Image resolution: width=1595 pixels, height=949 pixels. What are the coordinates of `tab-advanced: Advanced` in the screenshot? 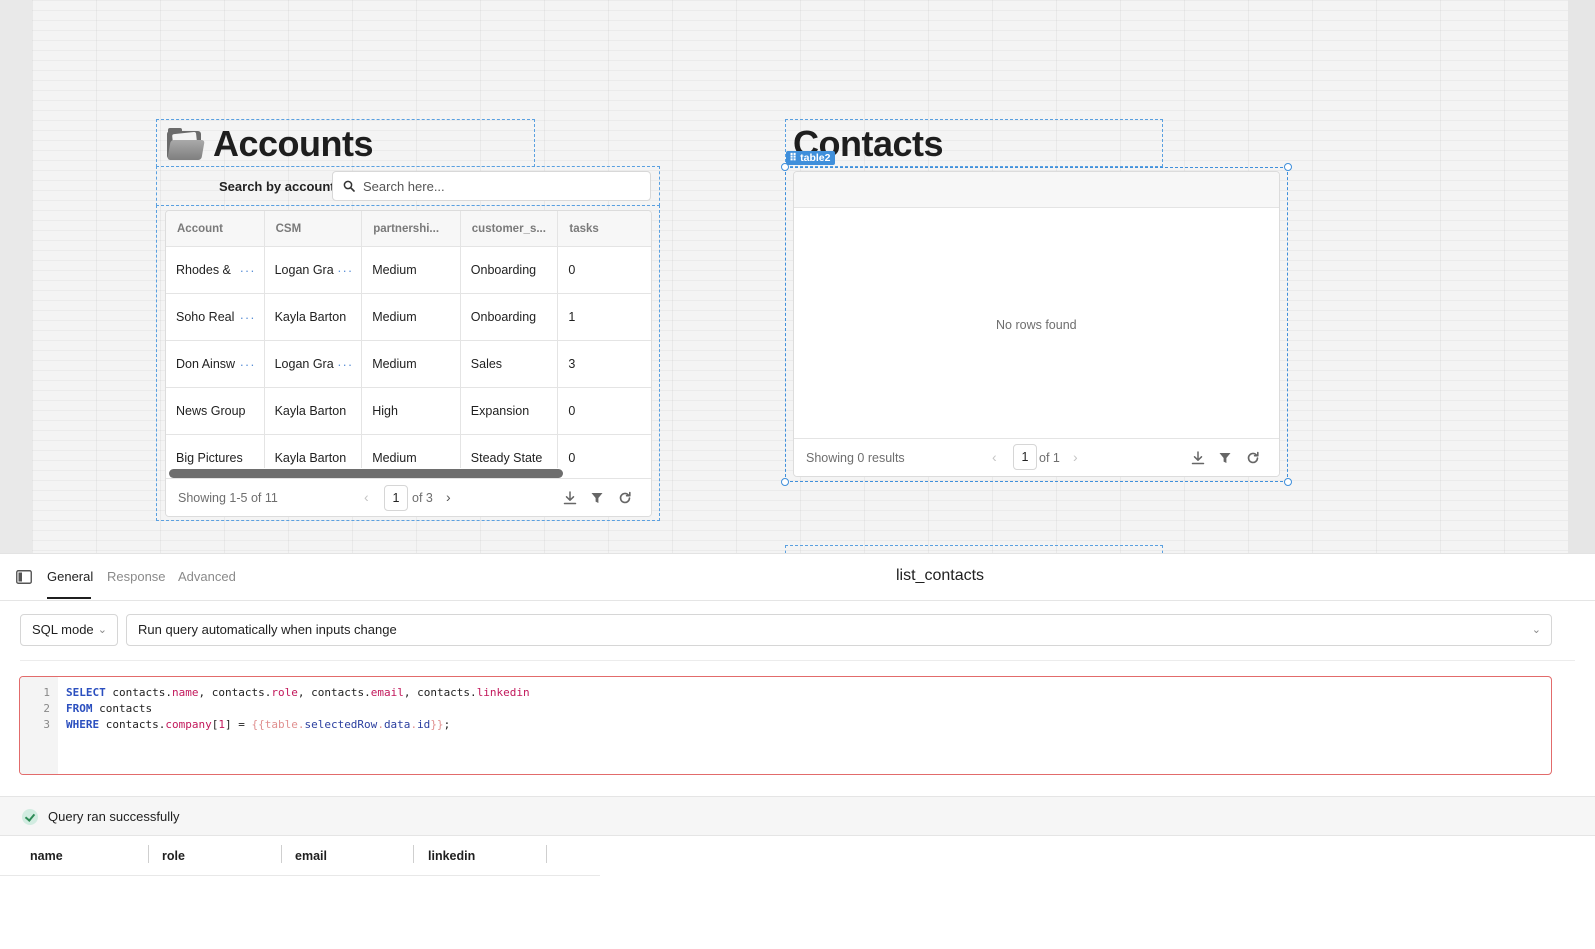 It's located at (207, 576).